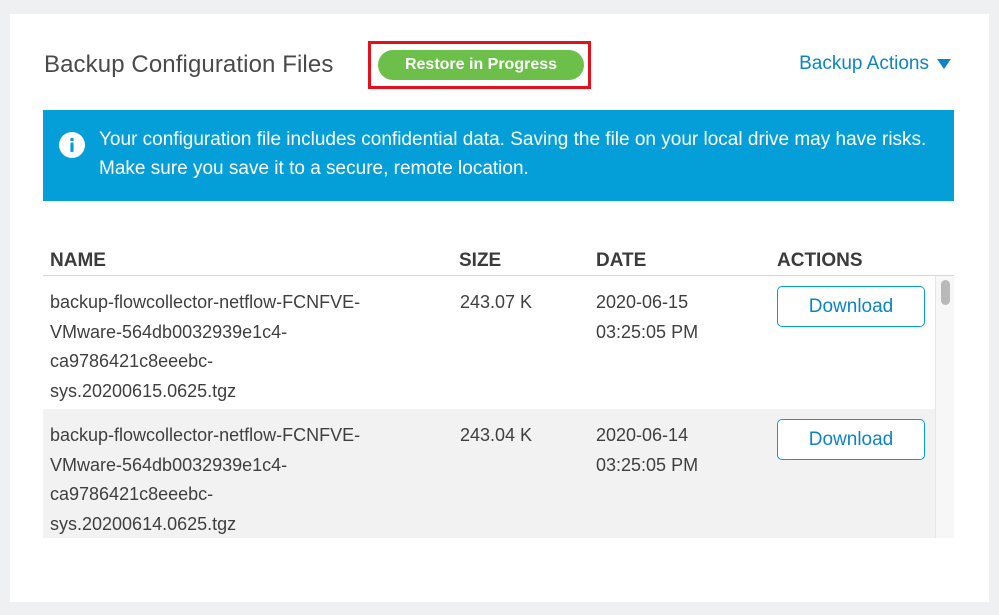 This screenshot has height=615, width=999. Describe the element at coordinates (945, 292) in the screenshot. I see `scrollbar-thumb` at that location.